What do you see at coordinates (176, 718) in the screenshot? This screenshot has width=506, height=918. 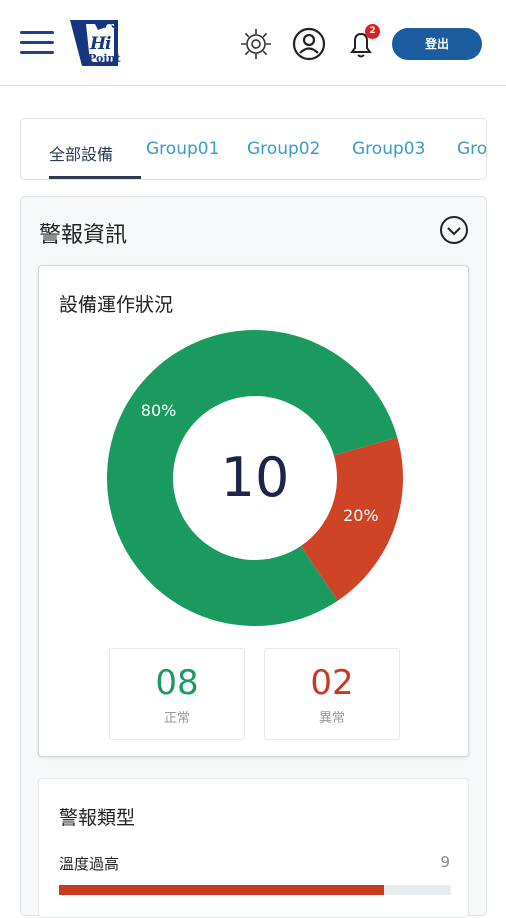 I see `normal-label: 正常` at bounding box center [176, 718].